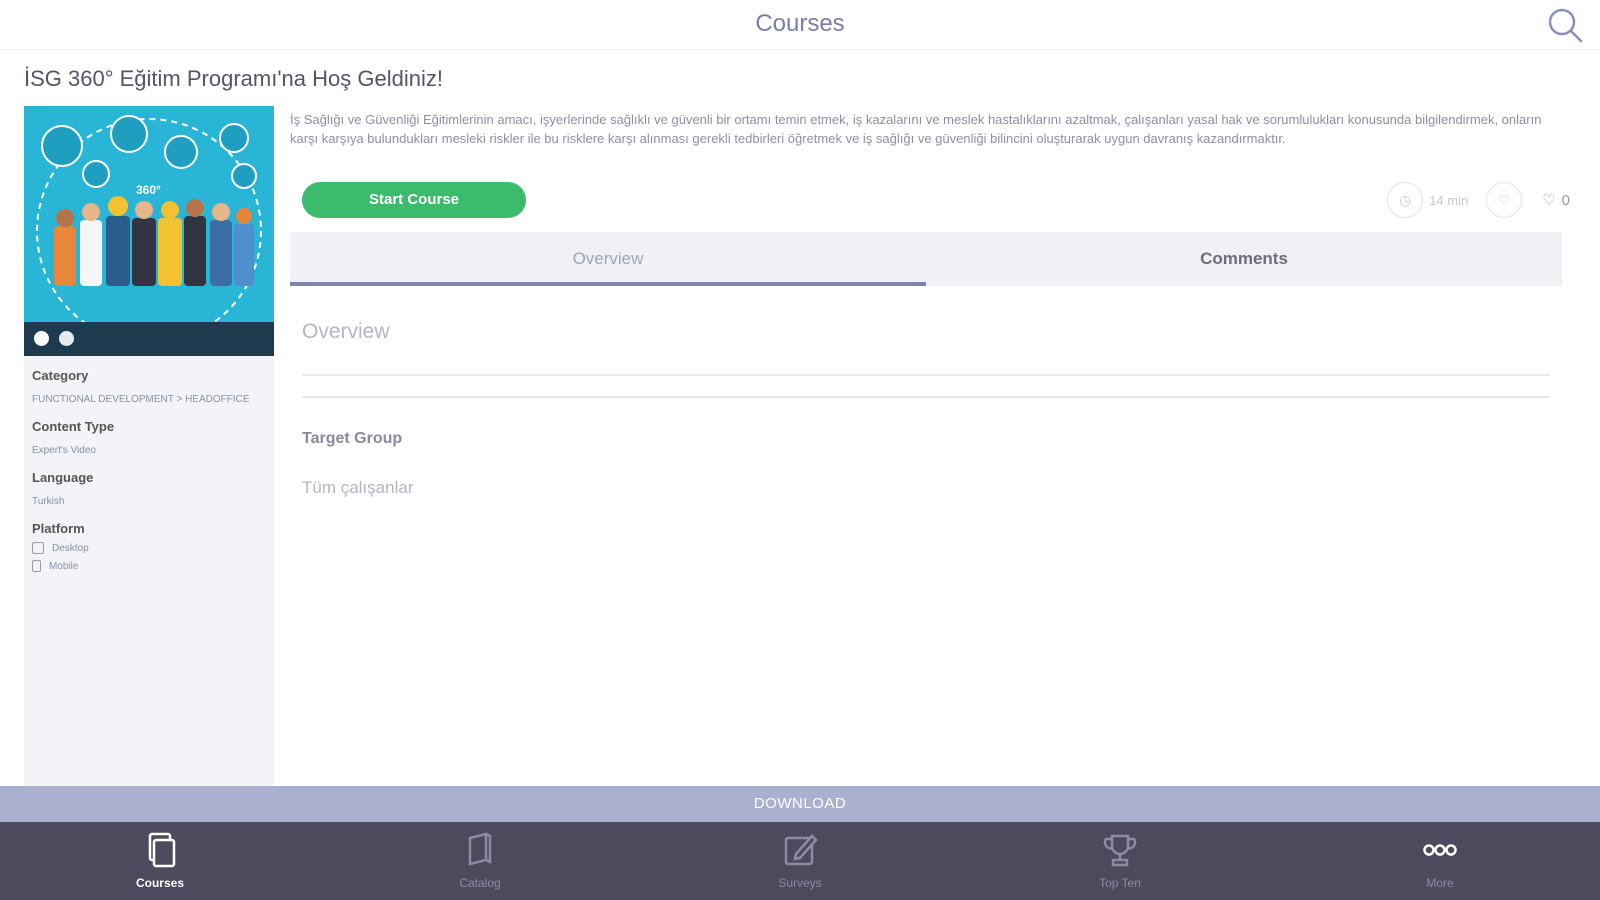  I want to click on platform-mobile: Mobile, so click(150, 566).